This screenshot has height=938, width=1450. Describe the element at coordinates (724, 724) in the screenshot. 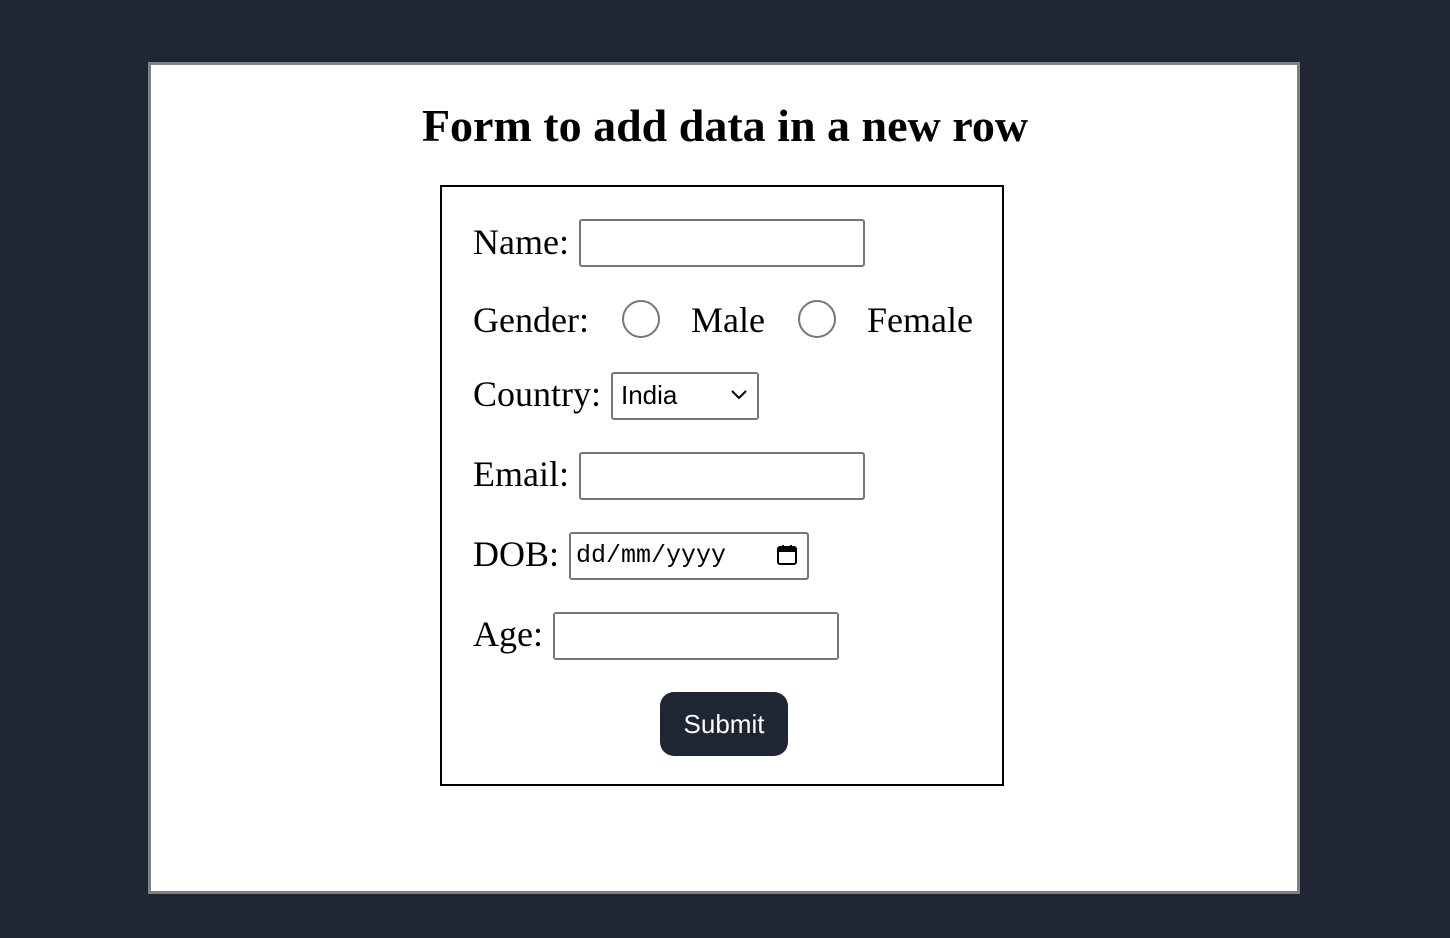

I see `submit-button: Submit` at that location.